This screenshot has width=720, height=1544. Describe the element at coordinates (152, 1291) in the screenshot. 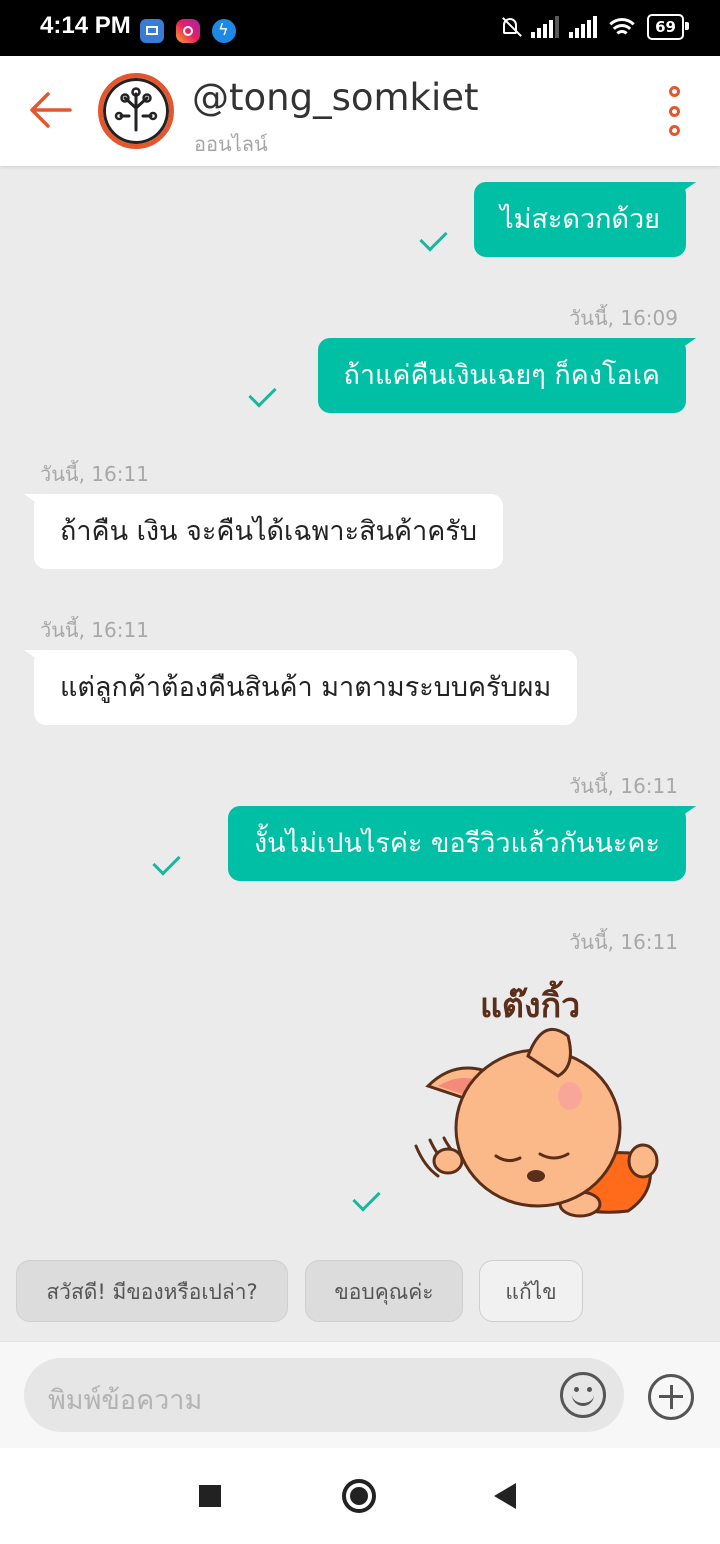

I see `quick-reply-greeting: สวัสดี! มีของหรือเปล่า?` at that location.